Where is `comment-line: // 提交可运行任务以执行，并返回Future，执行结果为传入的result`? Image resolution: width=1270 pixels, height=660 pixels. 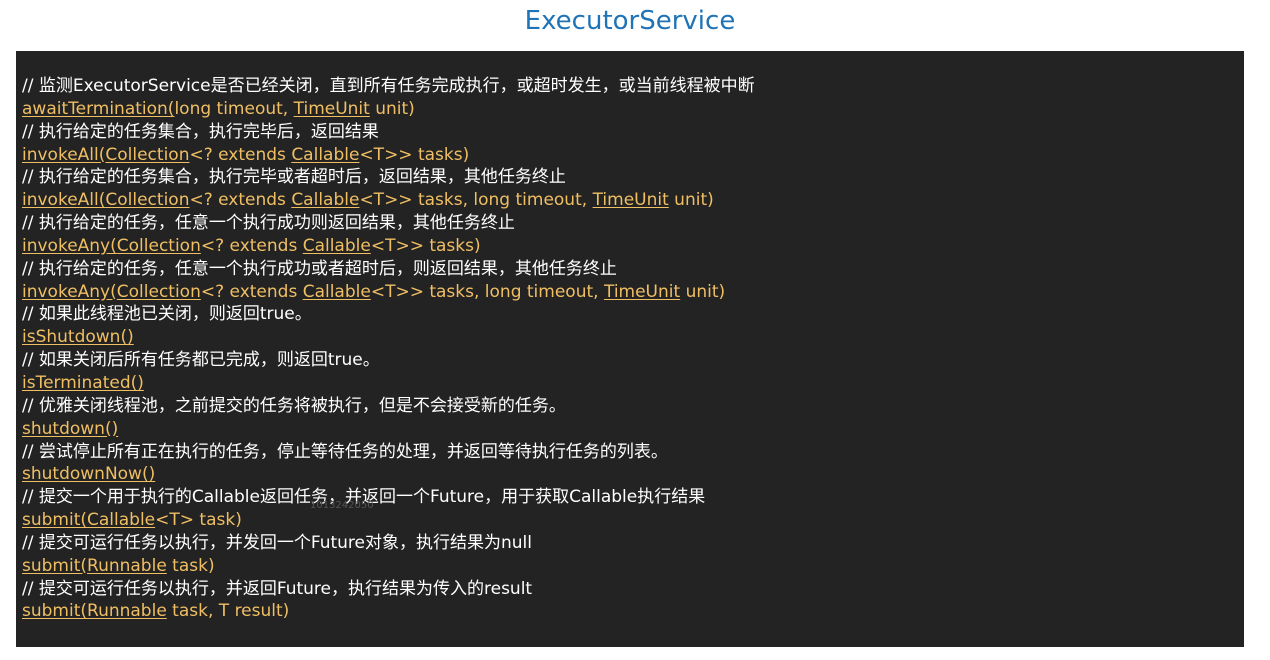 comment-line: // 提交可运行任务以执行，并返回Future，执行结果为传入的result is located at coordinates (277, 588).